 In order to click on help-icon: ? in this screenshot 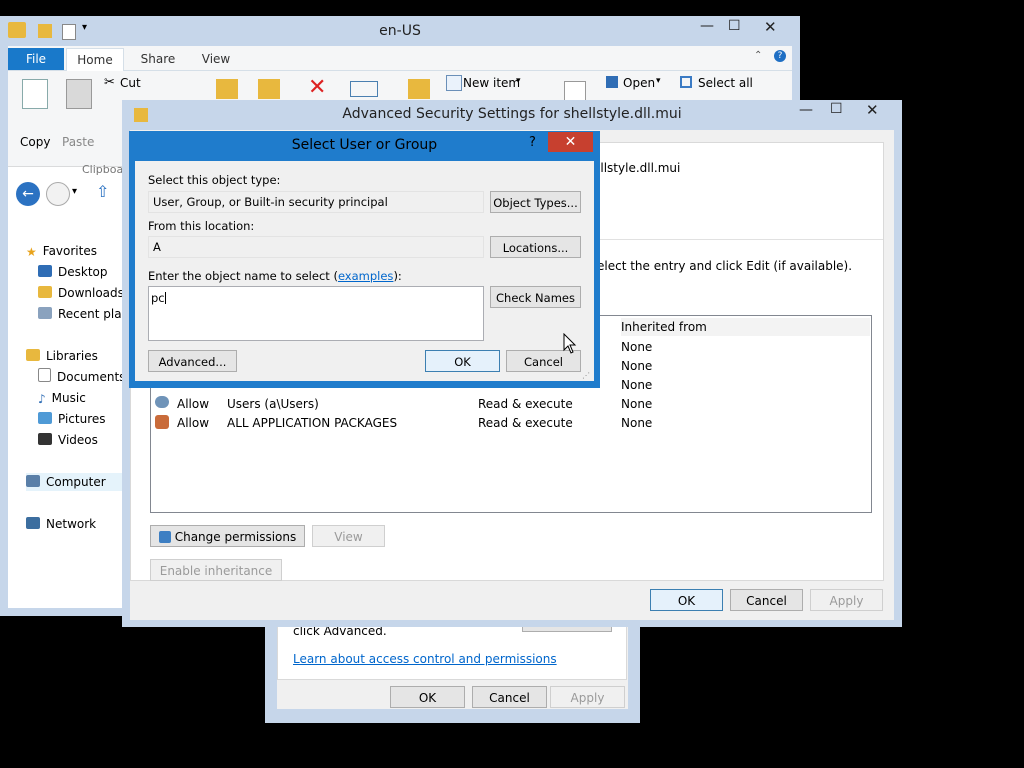, I will do `click(780, 56)`.